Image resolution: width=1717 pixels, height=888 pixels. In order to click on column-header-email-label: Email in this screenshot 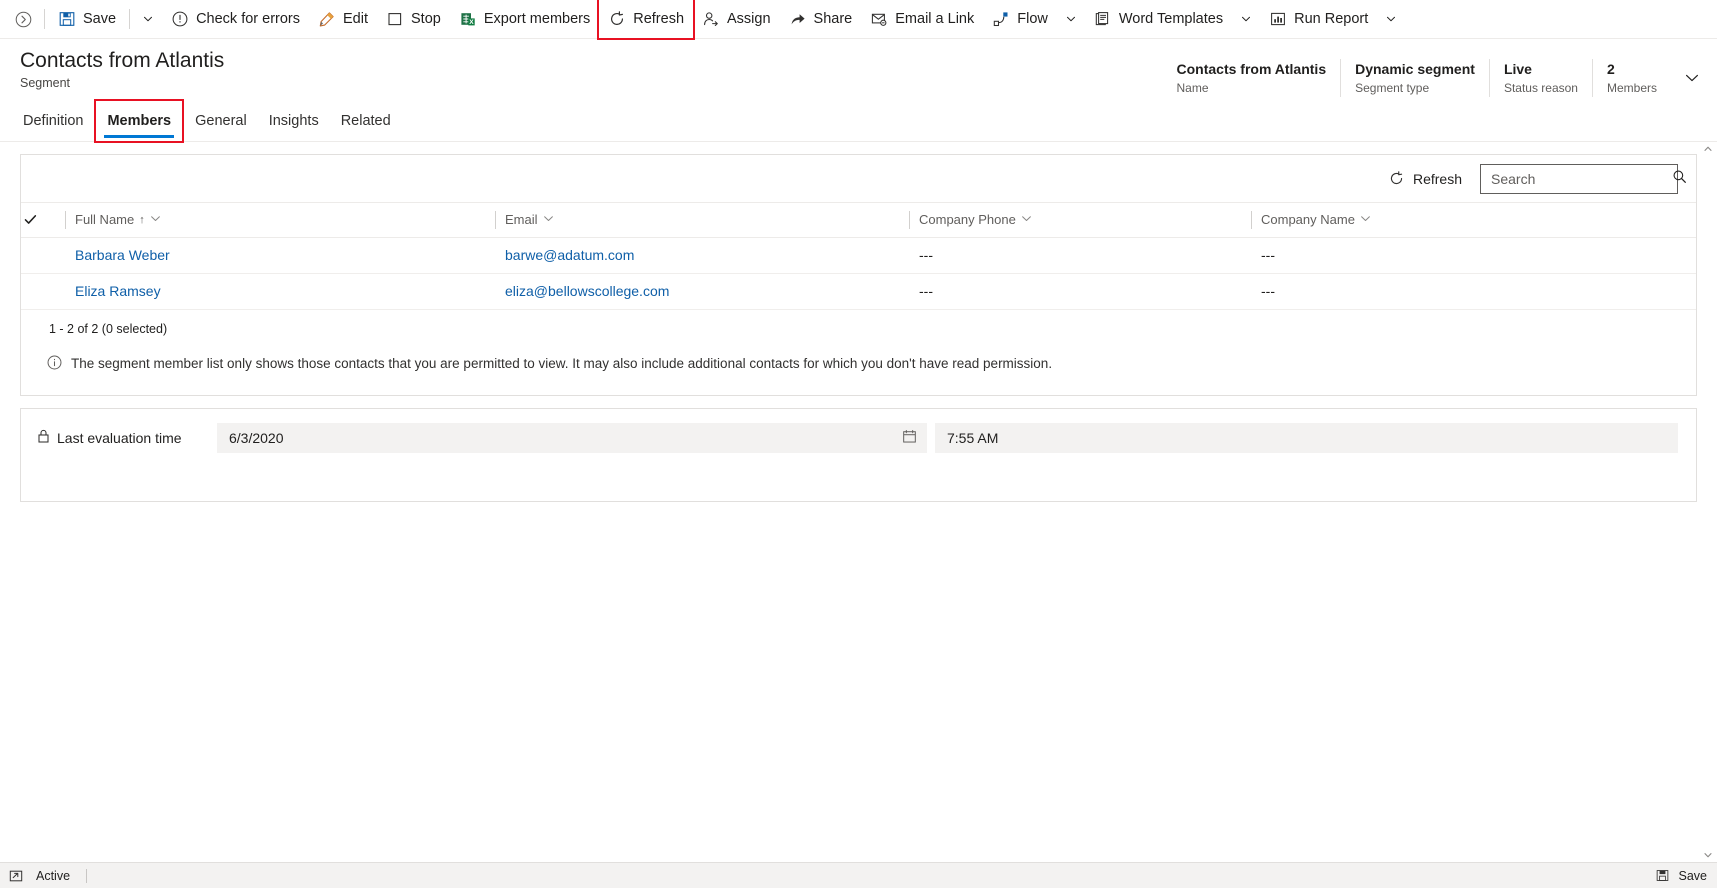, I will do `click(521, 220)`.